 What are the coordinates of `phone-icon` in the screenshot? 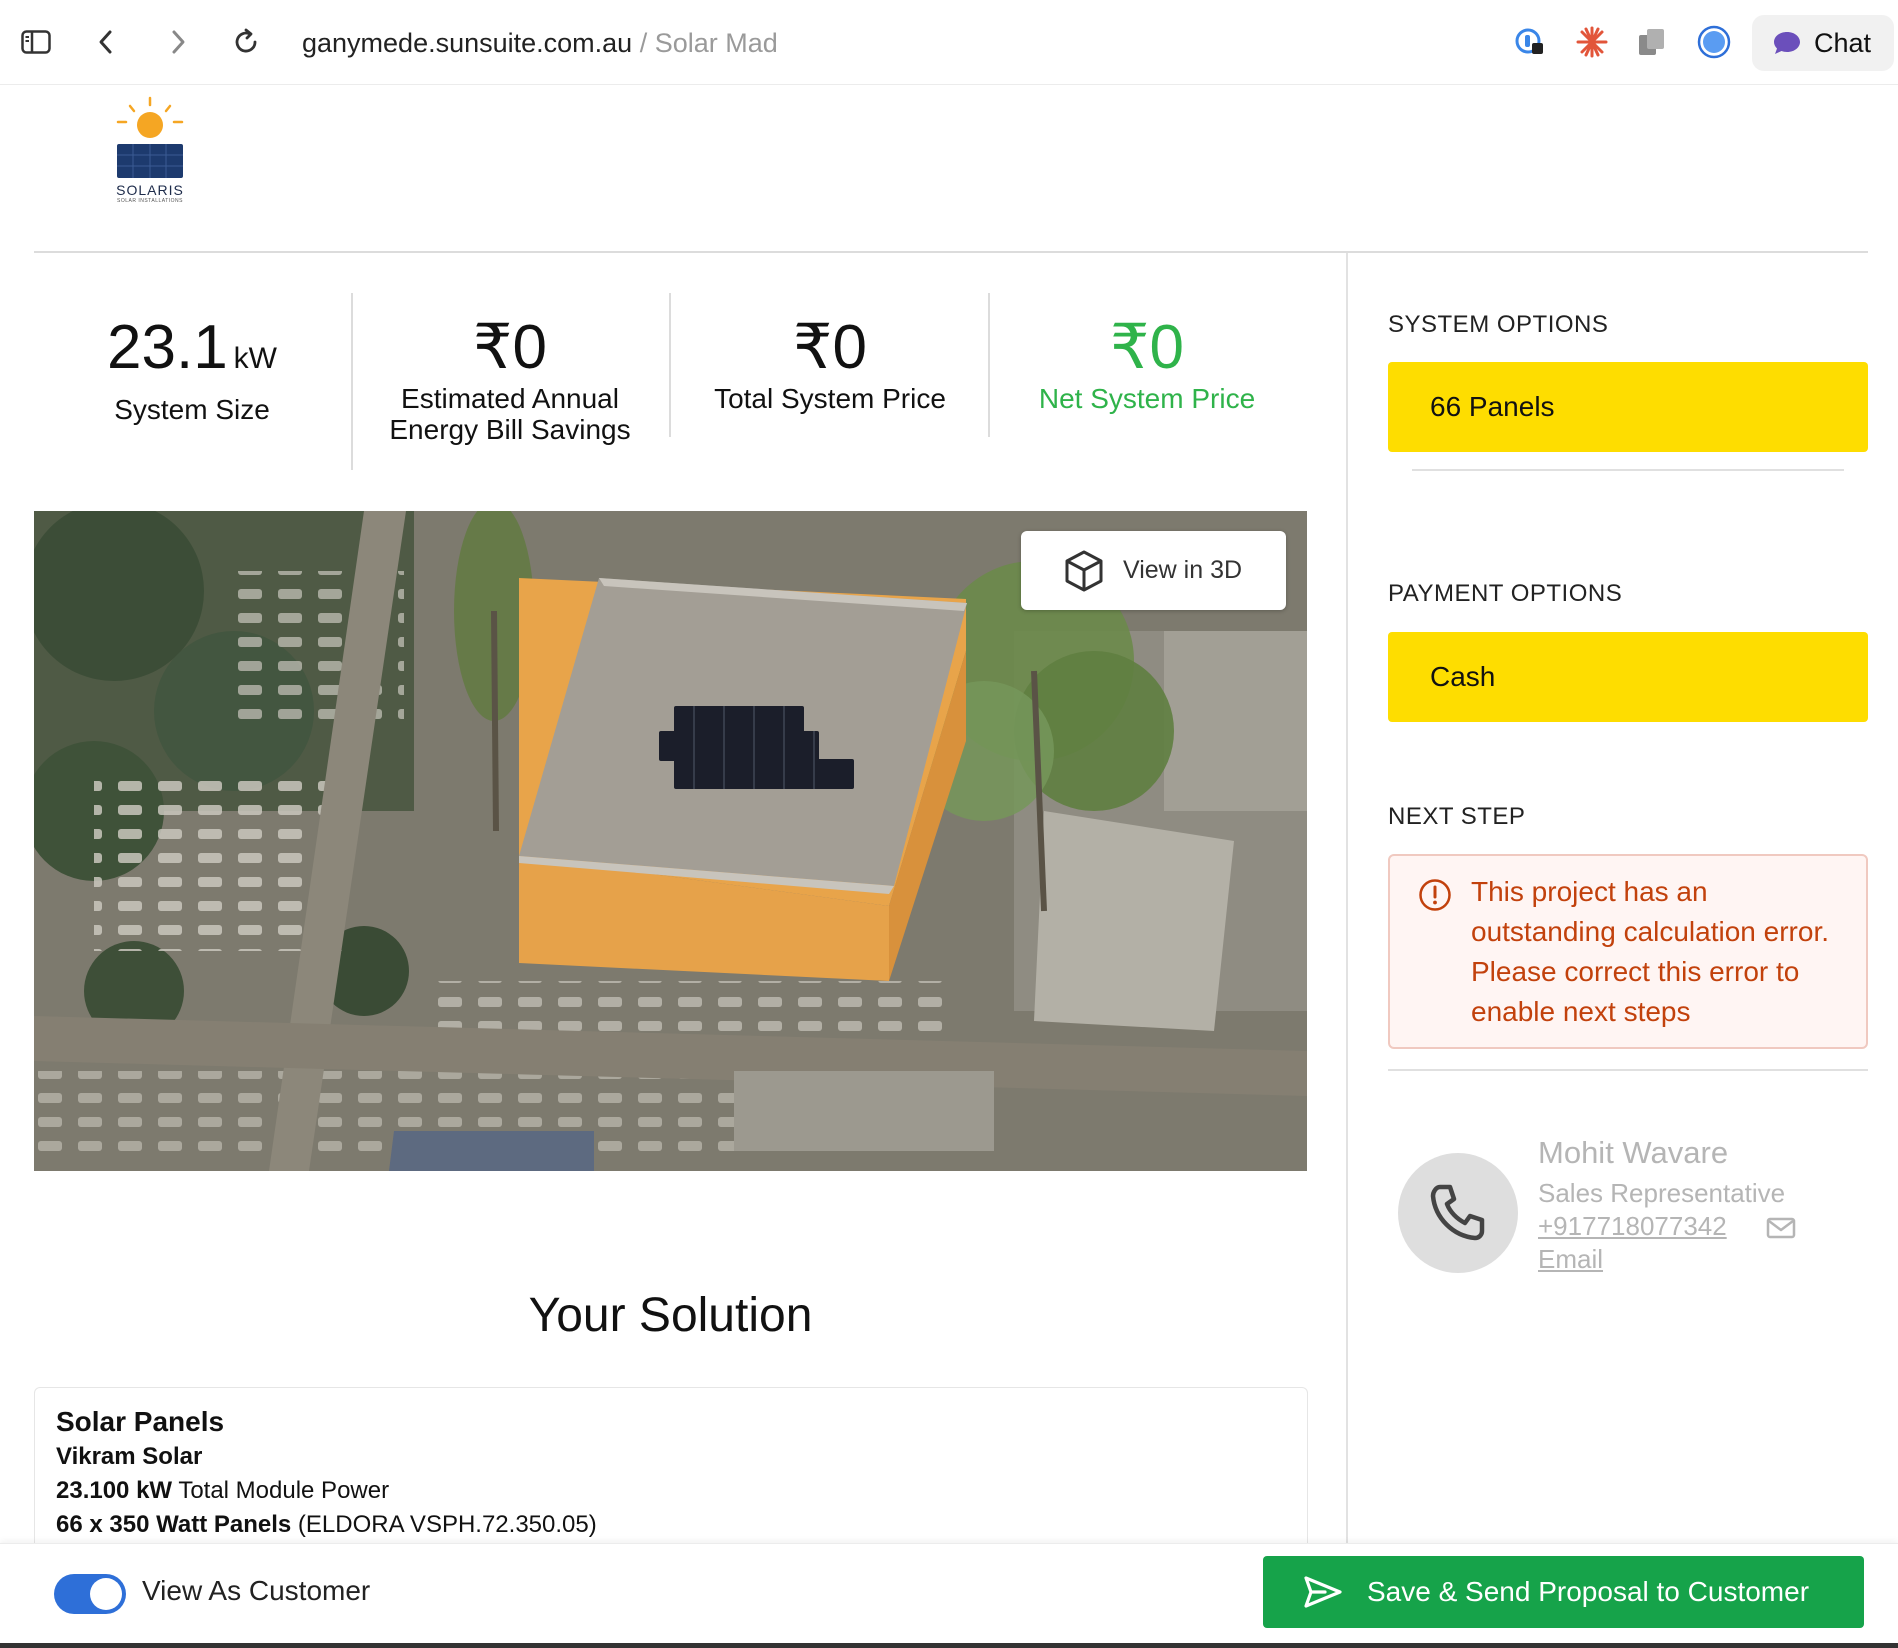 It's located at (1457, 1212).